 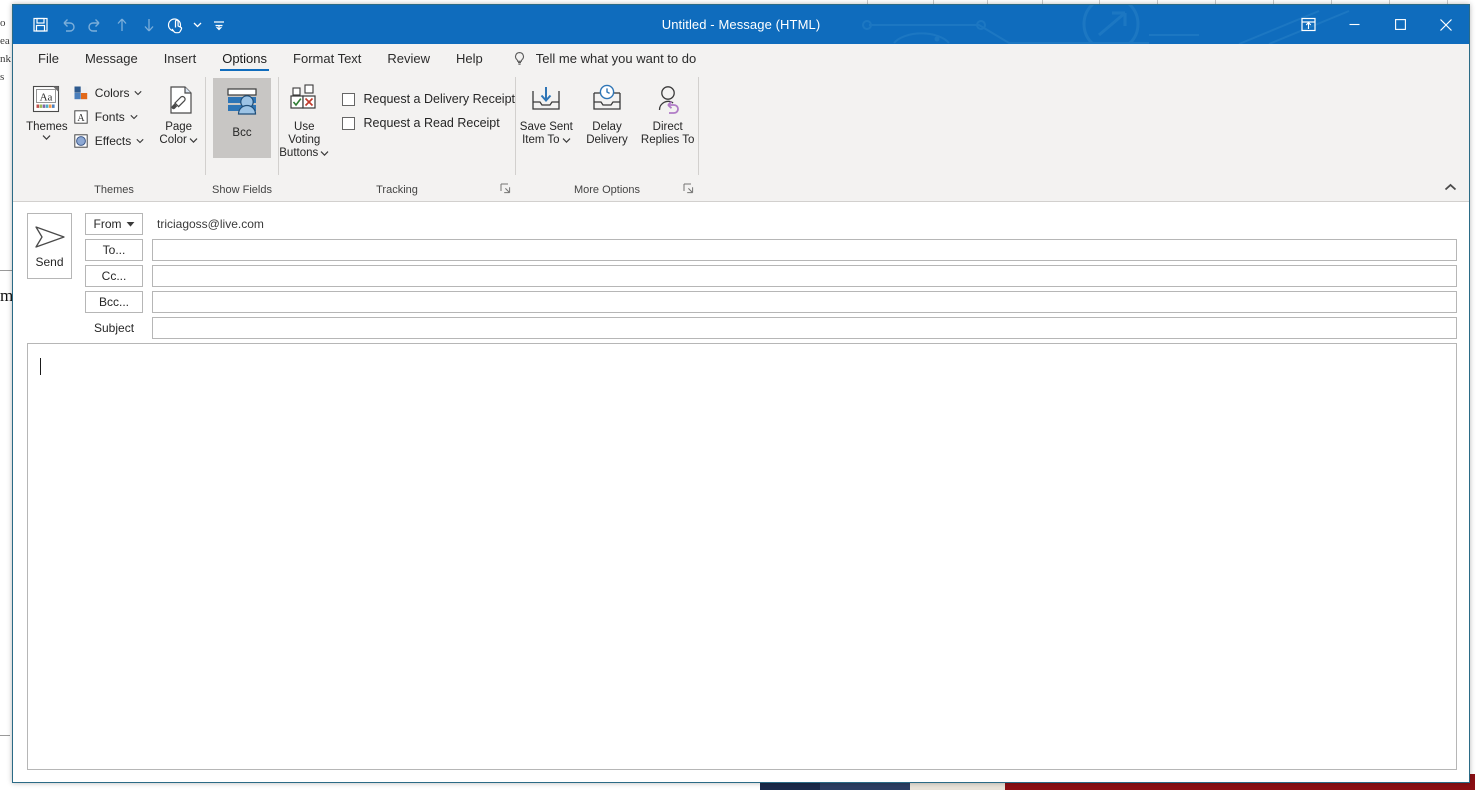 What do you see at coordinates (114, 224) in the screenshot?
I see `from-button: From` at bounding box center [114, 224].